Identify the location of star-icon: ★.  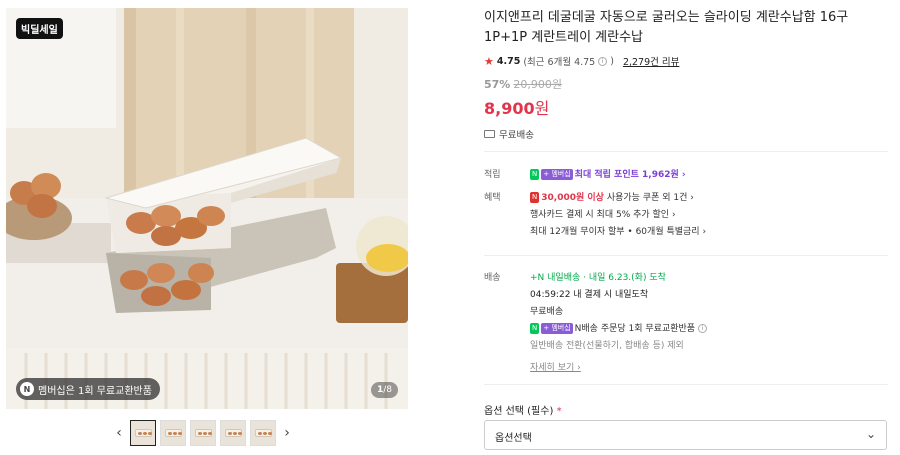
(489, 61).